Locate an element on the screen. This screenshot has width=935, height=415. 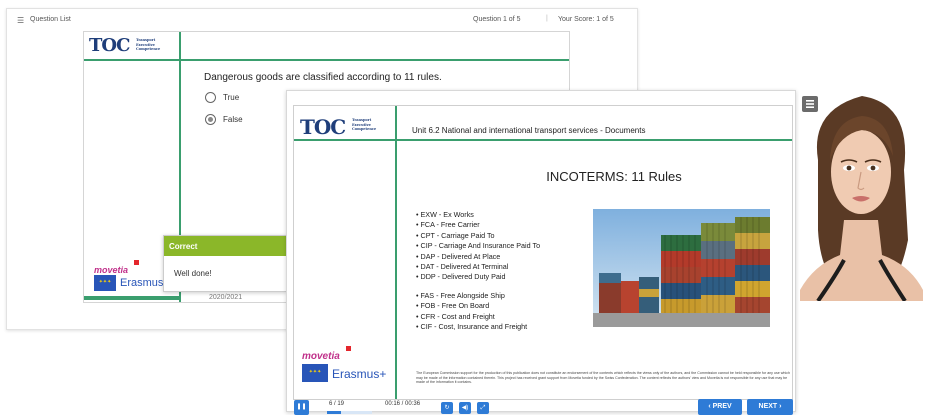
volume-button: ◀) is located at coordinates (465, 408).